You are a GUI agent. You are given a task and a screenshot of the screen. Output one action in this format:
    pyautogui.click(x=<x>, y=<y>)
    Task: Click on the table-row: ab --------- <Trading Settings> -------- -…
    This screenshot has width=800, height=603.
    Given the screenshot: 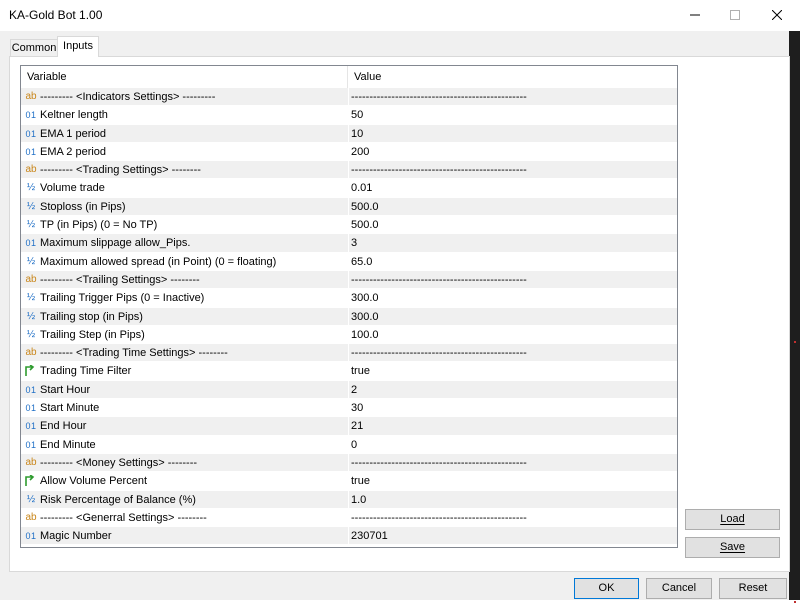 What is the action you would take?
    pyautogui.click(x=349, y=170)
    